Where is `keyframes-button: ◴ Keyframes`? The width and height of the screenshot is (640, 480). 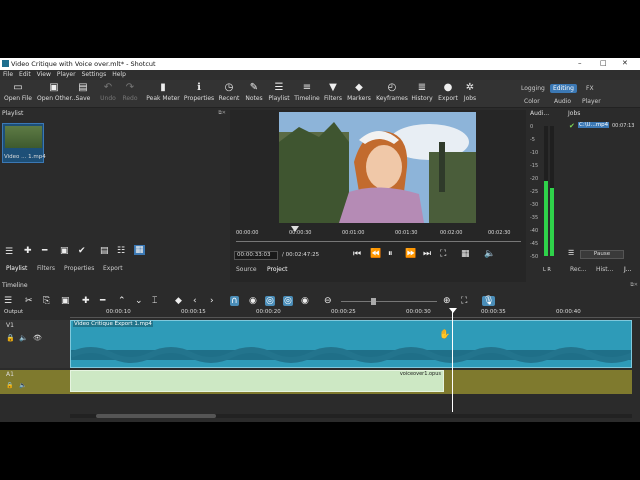
keyframes-button: ◴ Keyframes is located at coordinates (392, 91).